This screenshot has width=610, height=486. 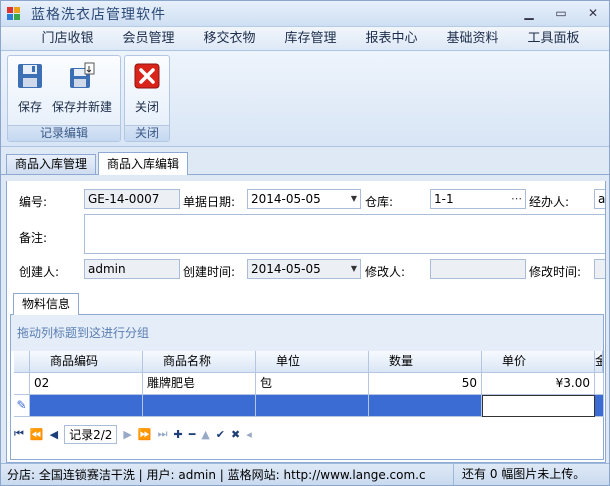 I want to click on save-button: 保存, so click(x=30, y=90).